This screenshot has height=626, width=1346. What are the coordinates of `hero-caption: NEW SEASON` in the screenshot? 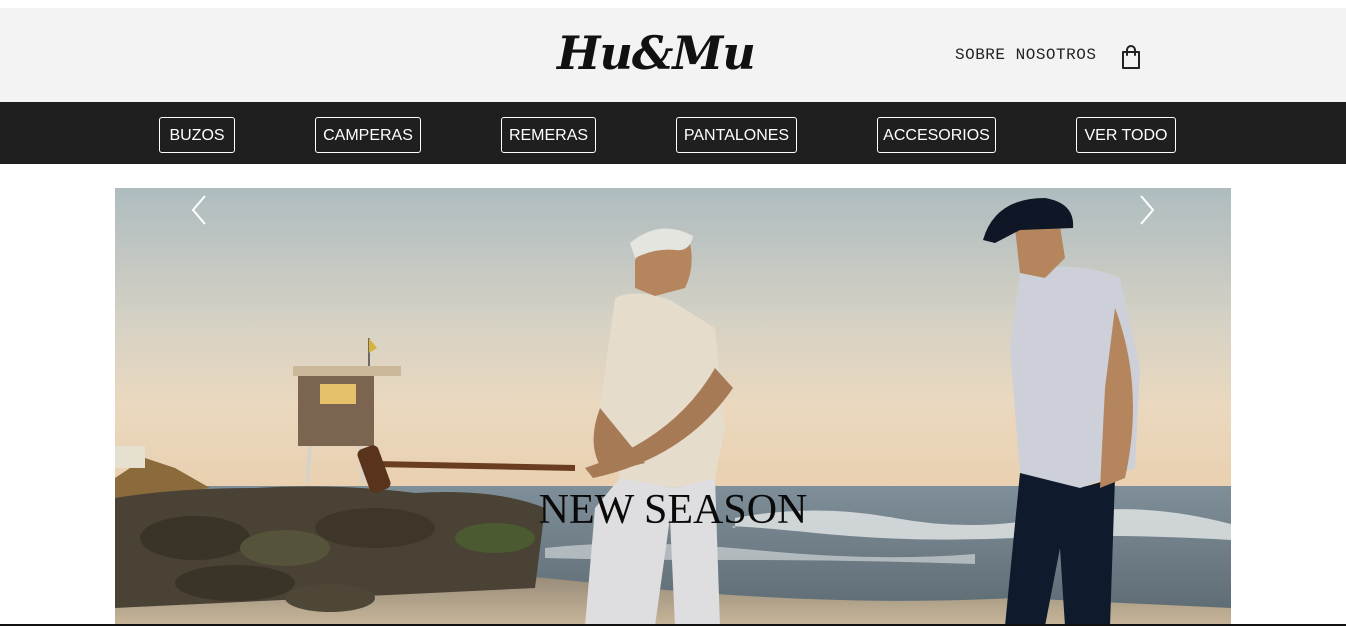 It's located at (673, 510).